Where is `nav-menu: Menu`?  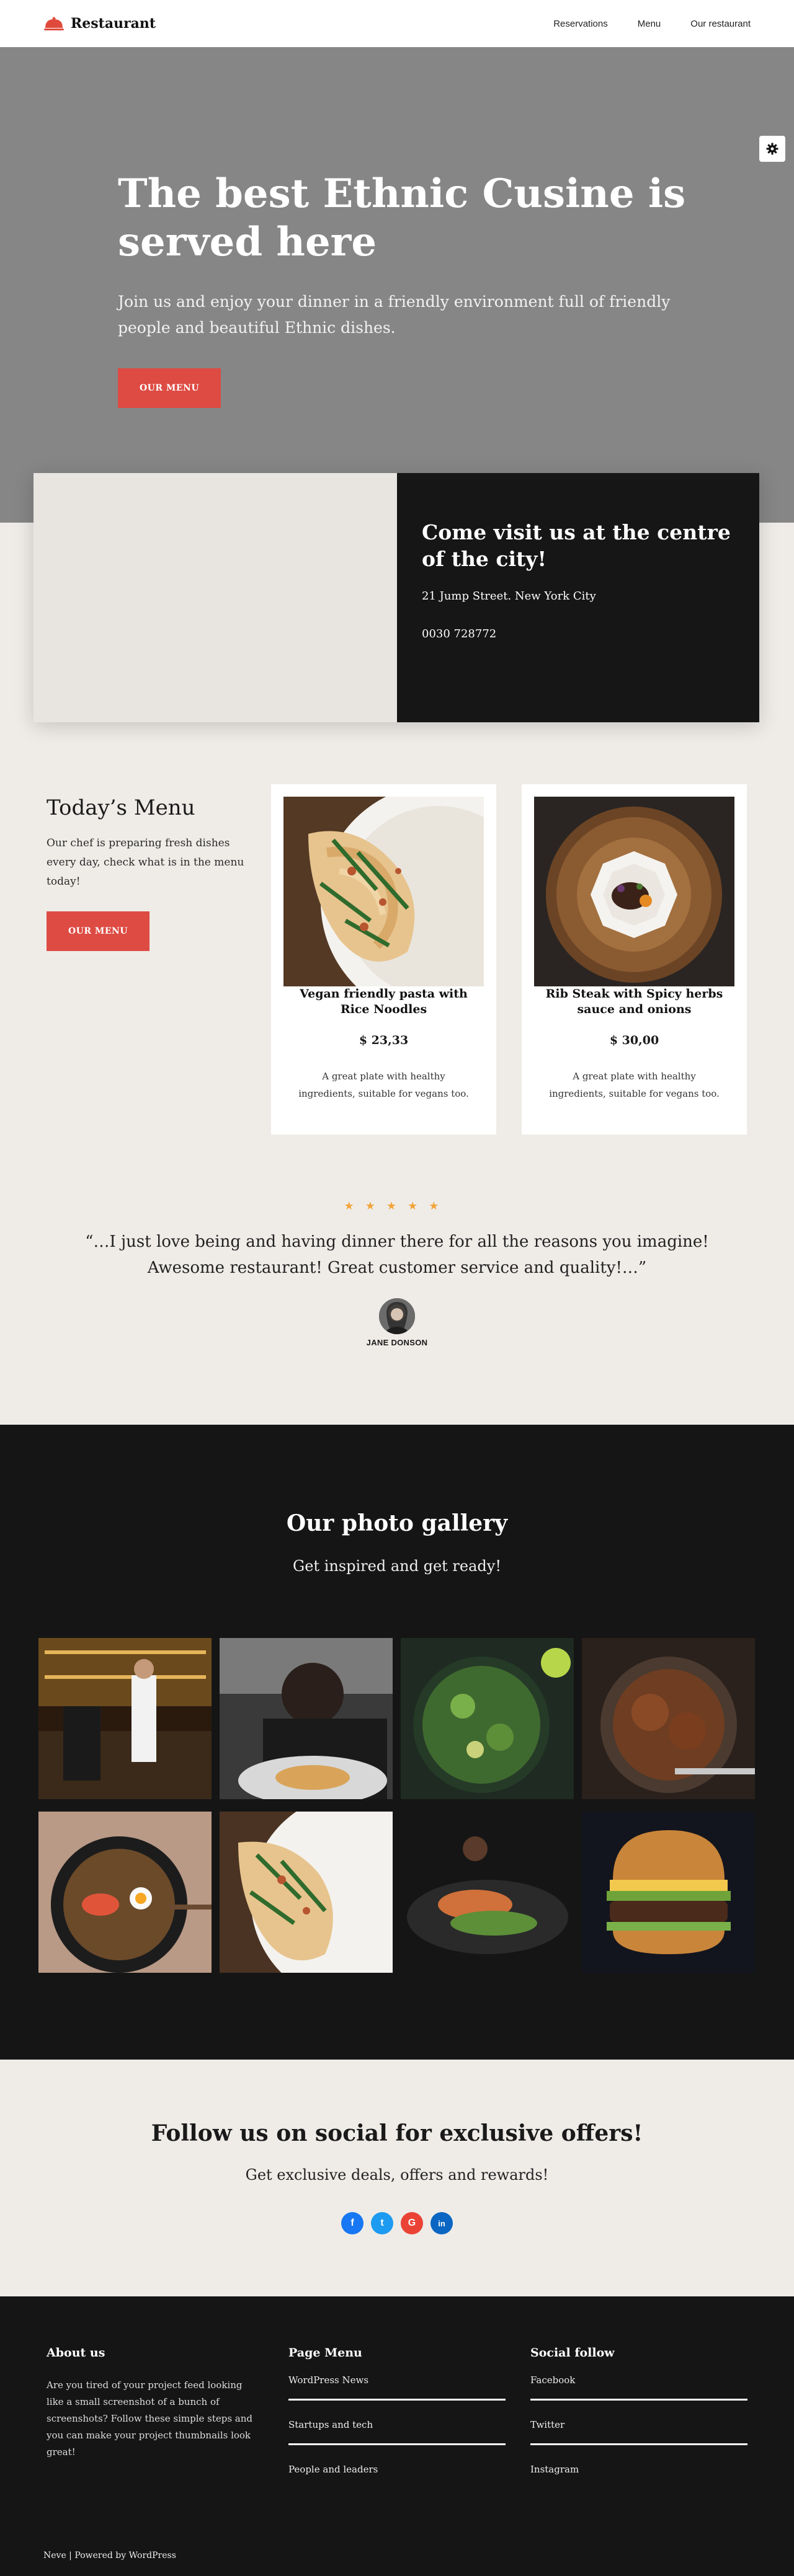
nav-menu: Menu is located at coordinates (650, 24).